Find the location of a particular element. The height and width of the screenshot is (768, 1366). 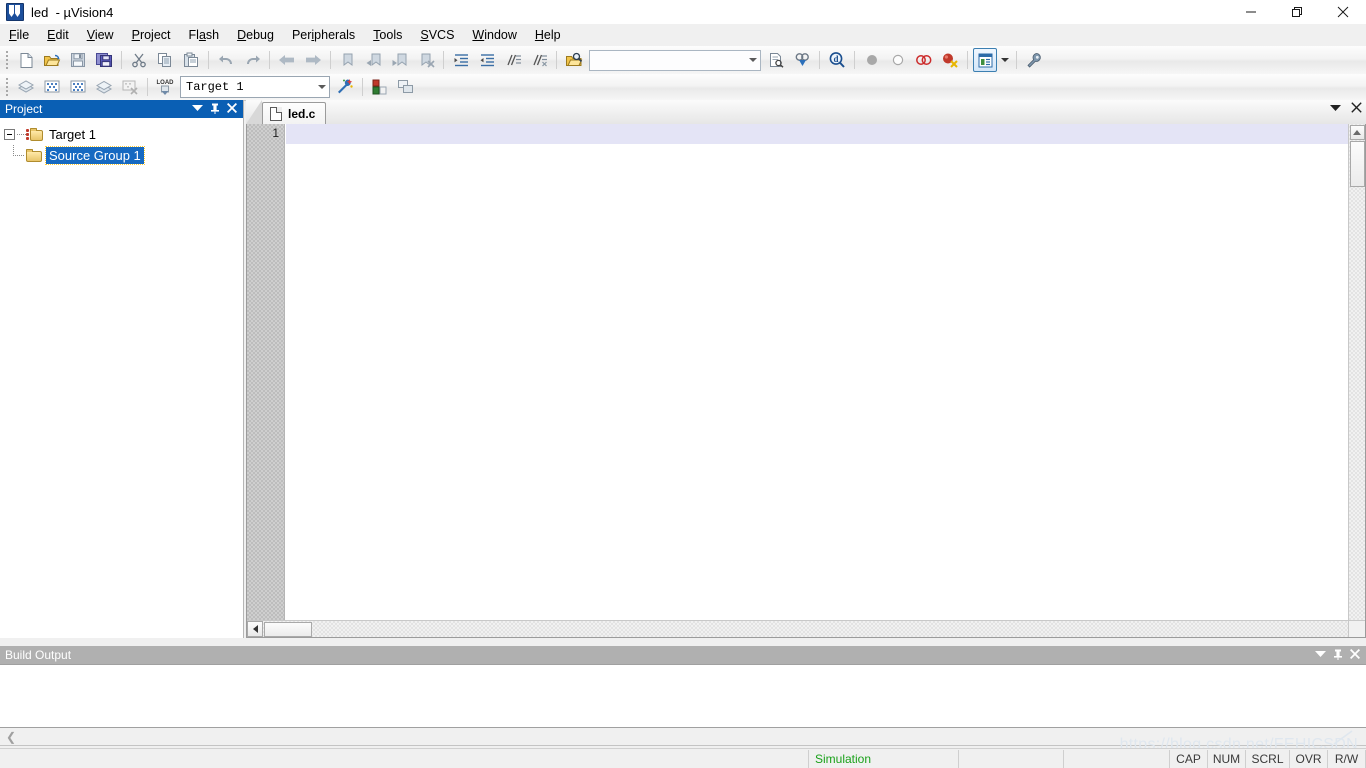

menu-svcs: SVCS is located at coordinates (437, 35).